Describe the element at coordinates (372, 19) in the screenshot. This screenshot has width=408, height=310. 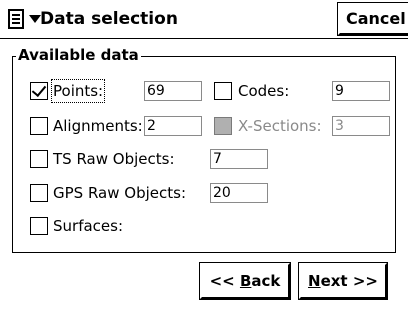
I see `cancel-button: Cancel` at that location.